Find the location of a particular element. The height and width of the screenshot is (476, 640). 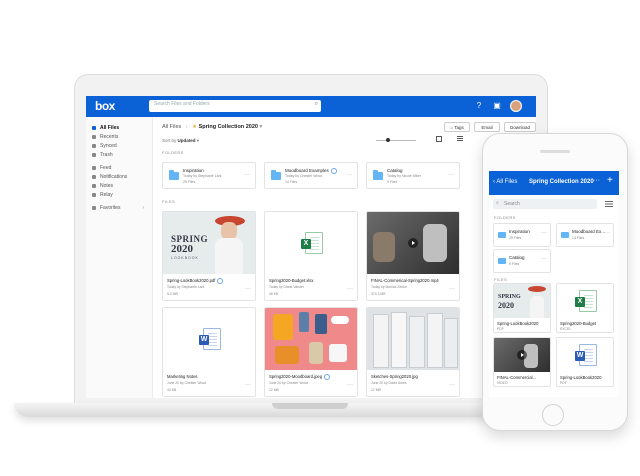

sidebar-item-synced: Synced is located at coordinates (104, 146).